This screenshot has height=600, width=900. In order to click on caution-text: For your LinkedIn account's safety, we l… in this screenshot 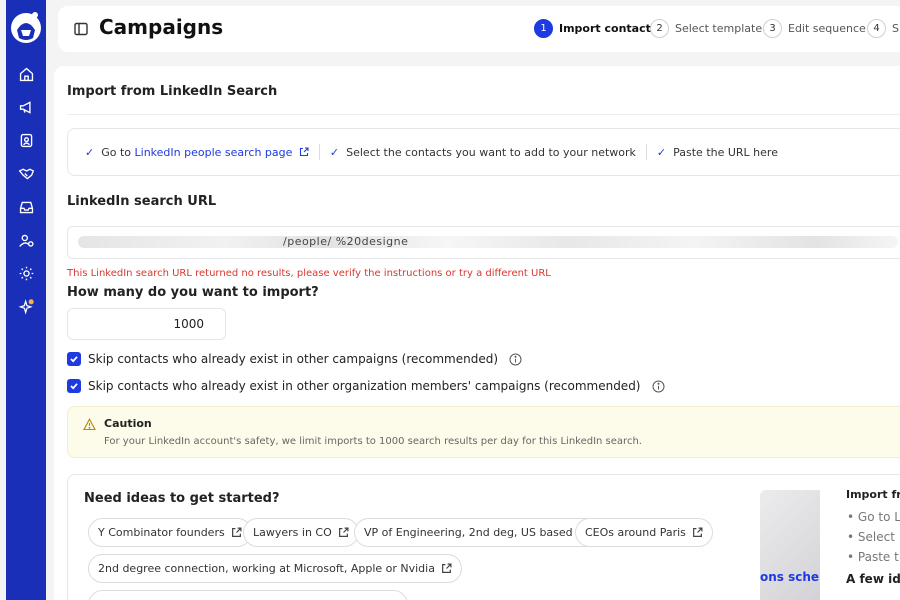, I will do `click(373, 441)`.